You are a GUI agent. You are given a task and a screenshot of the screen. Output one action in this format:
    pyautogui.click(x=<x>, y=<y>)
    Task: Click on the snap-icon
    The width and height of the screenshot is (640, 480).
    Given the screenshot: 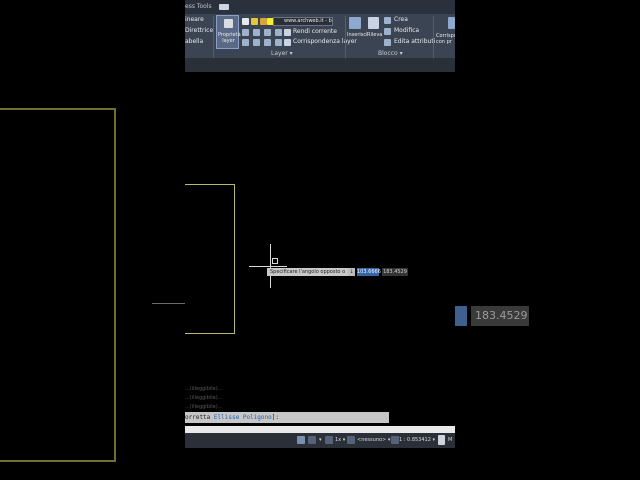 What is the action you would take?
    pyautogui.click(x=301, y=440)
    